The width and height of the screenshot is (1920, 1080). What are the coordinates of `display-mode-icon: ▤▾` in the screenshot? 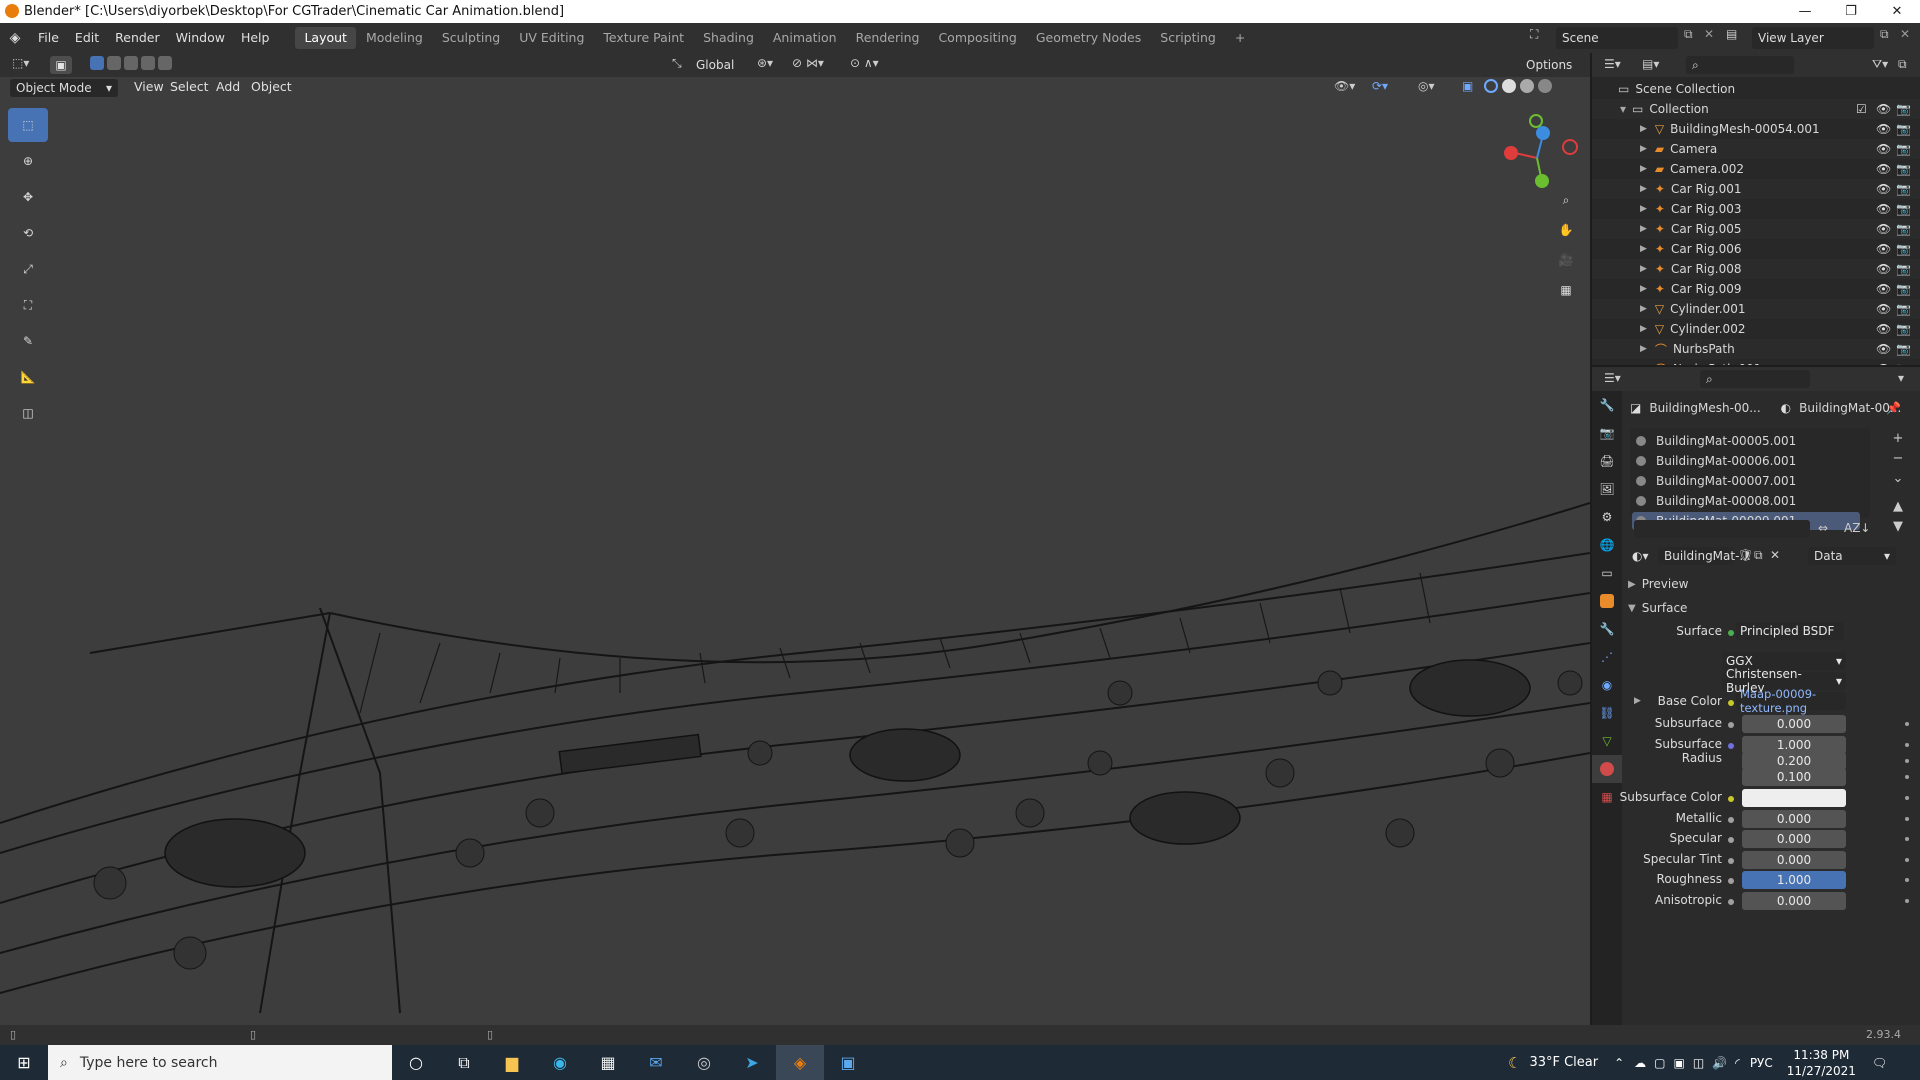 It's located at (1650, 64).